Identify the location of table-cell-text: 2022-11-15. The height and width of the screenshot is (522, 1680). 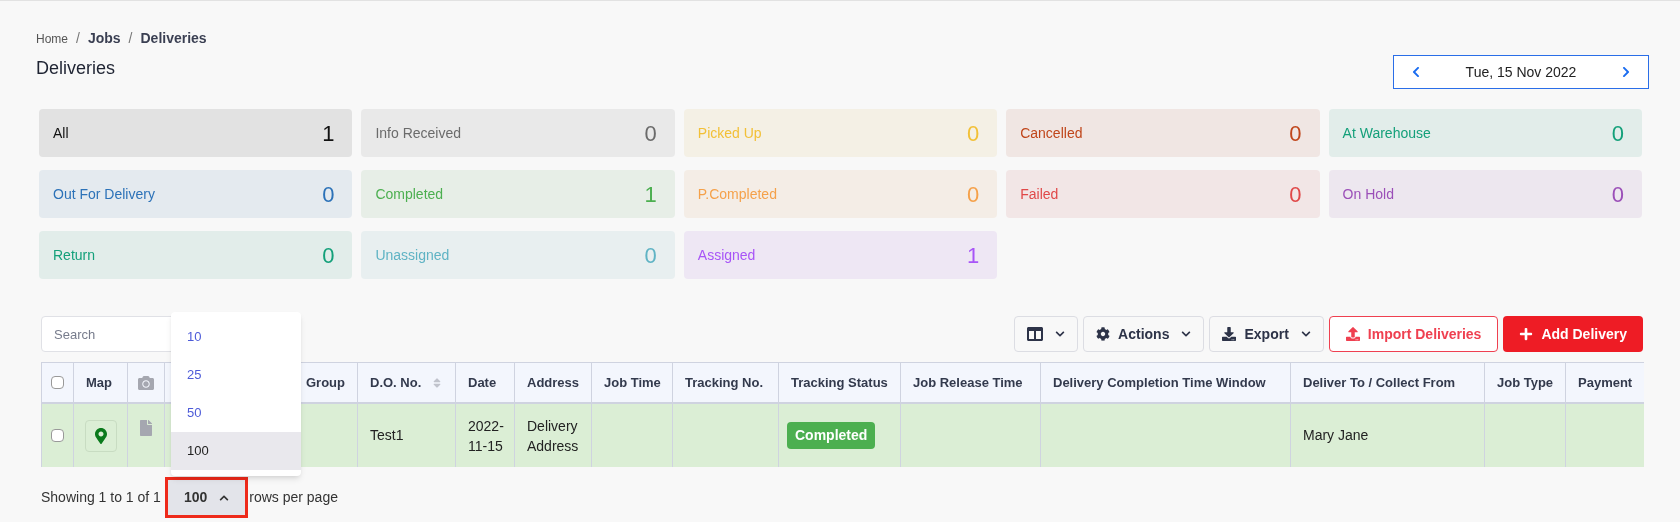
(486, 436).